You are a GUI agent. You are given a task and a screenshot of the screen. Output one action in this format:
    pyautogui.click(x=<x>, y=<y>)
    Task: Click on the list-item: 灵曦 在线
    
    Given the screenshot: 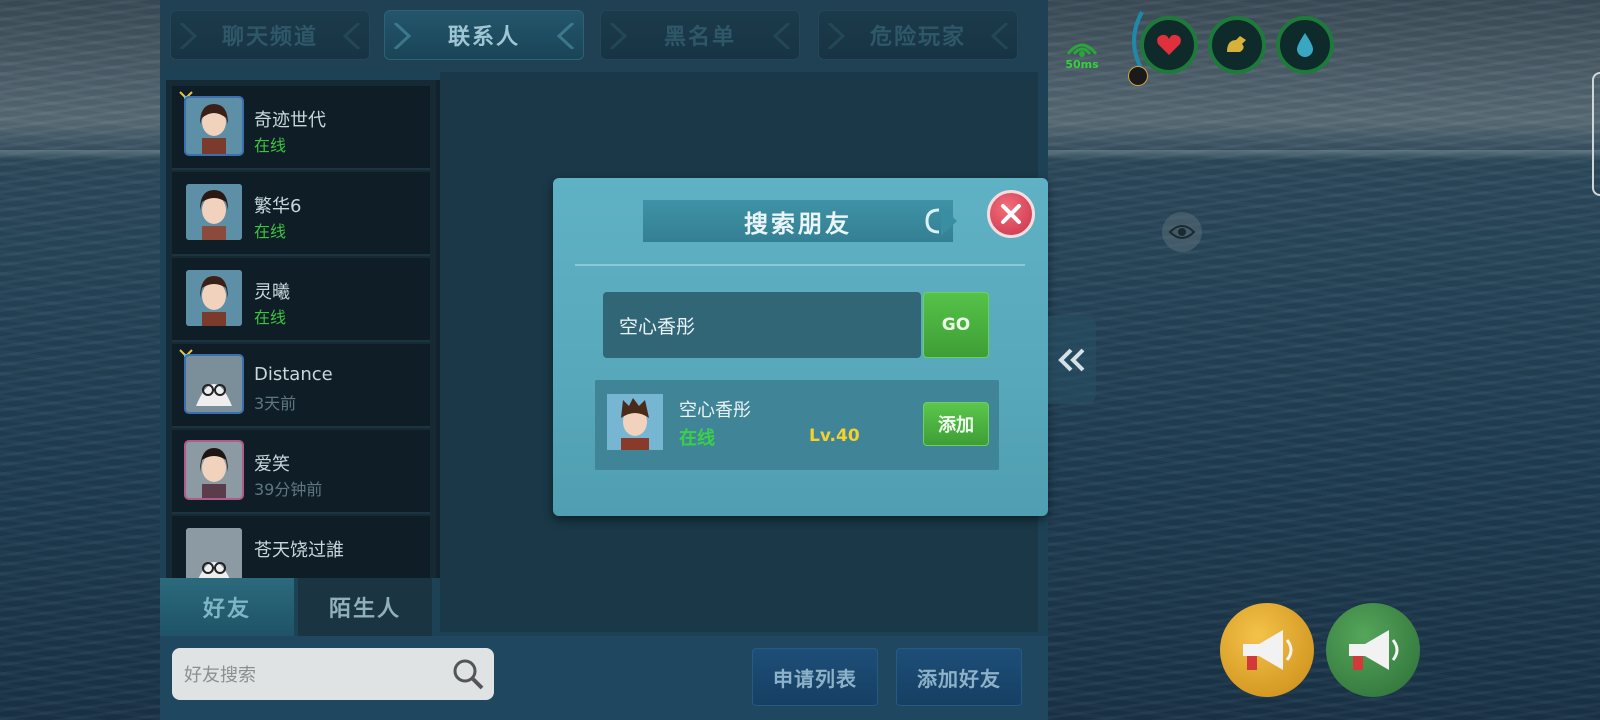 What is the action you would take?
    pyautogui.click(x=301, y=300)
    